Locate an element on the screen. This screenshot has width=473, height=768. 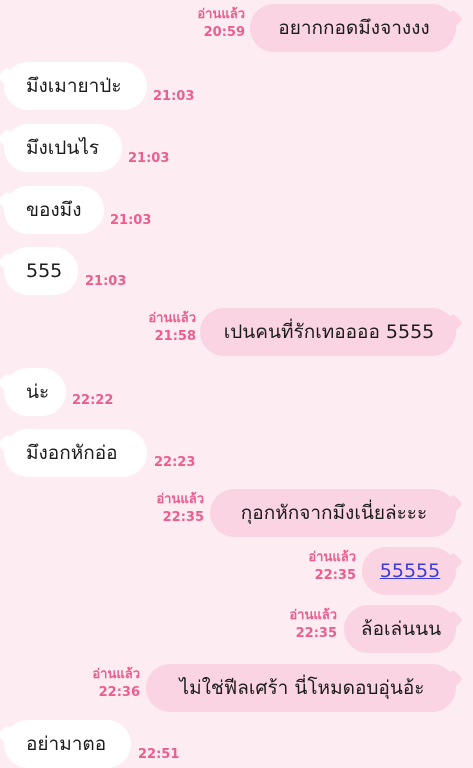
message-meta: อ่านแล้ว 21:58 is located at coordinates (172, 328).